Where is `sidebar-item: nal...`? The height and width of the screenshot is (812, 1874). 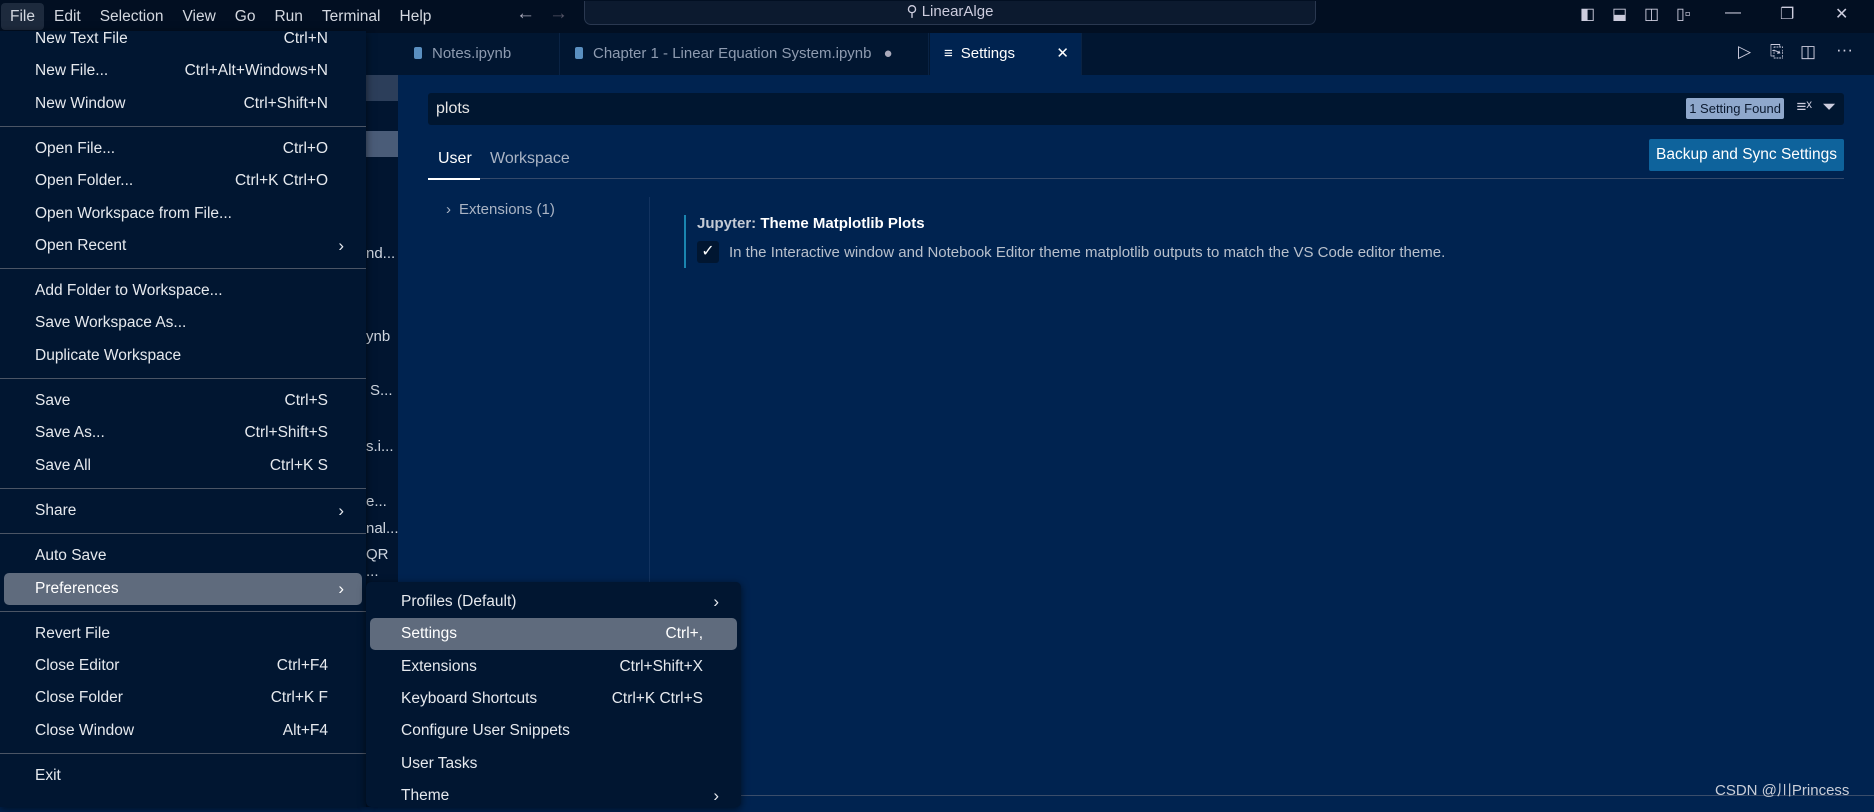
sidebar-item: nal... is located at coordinates (382, 528).